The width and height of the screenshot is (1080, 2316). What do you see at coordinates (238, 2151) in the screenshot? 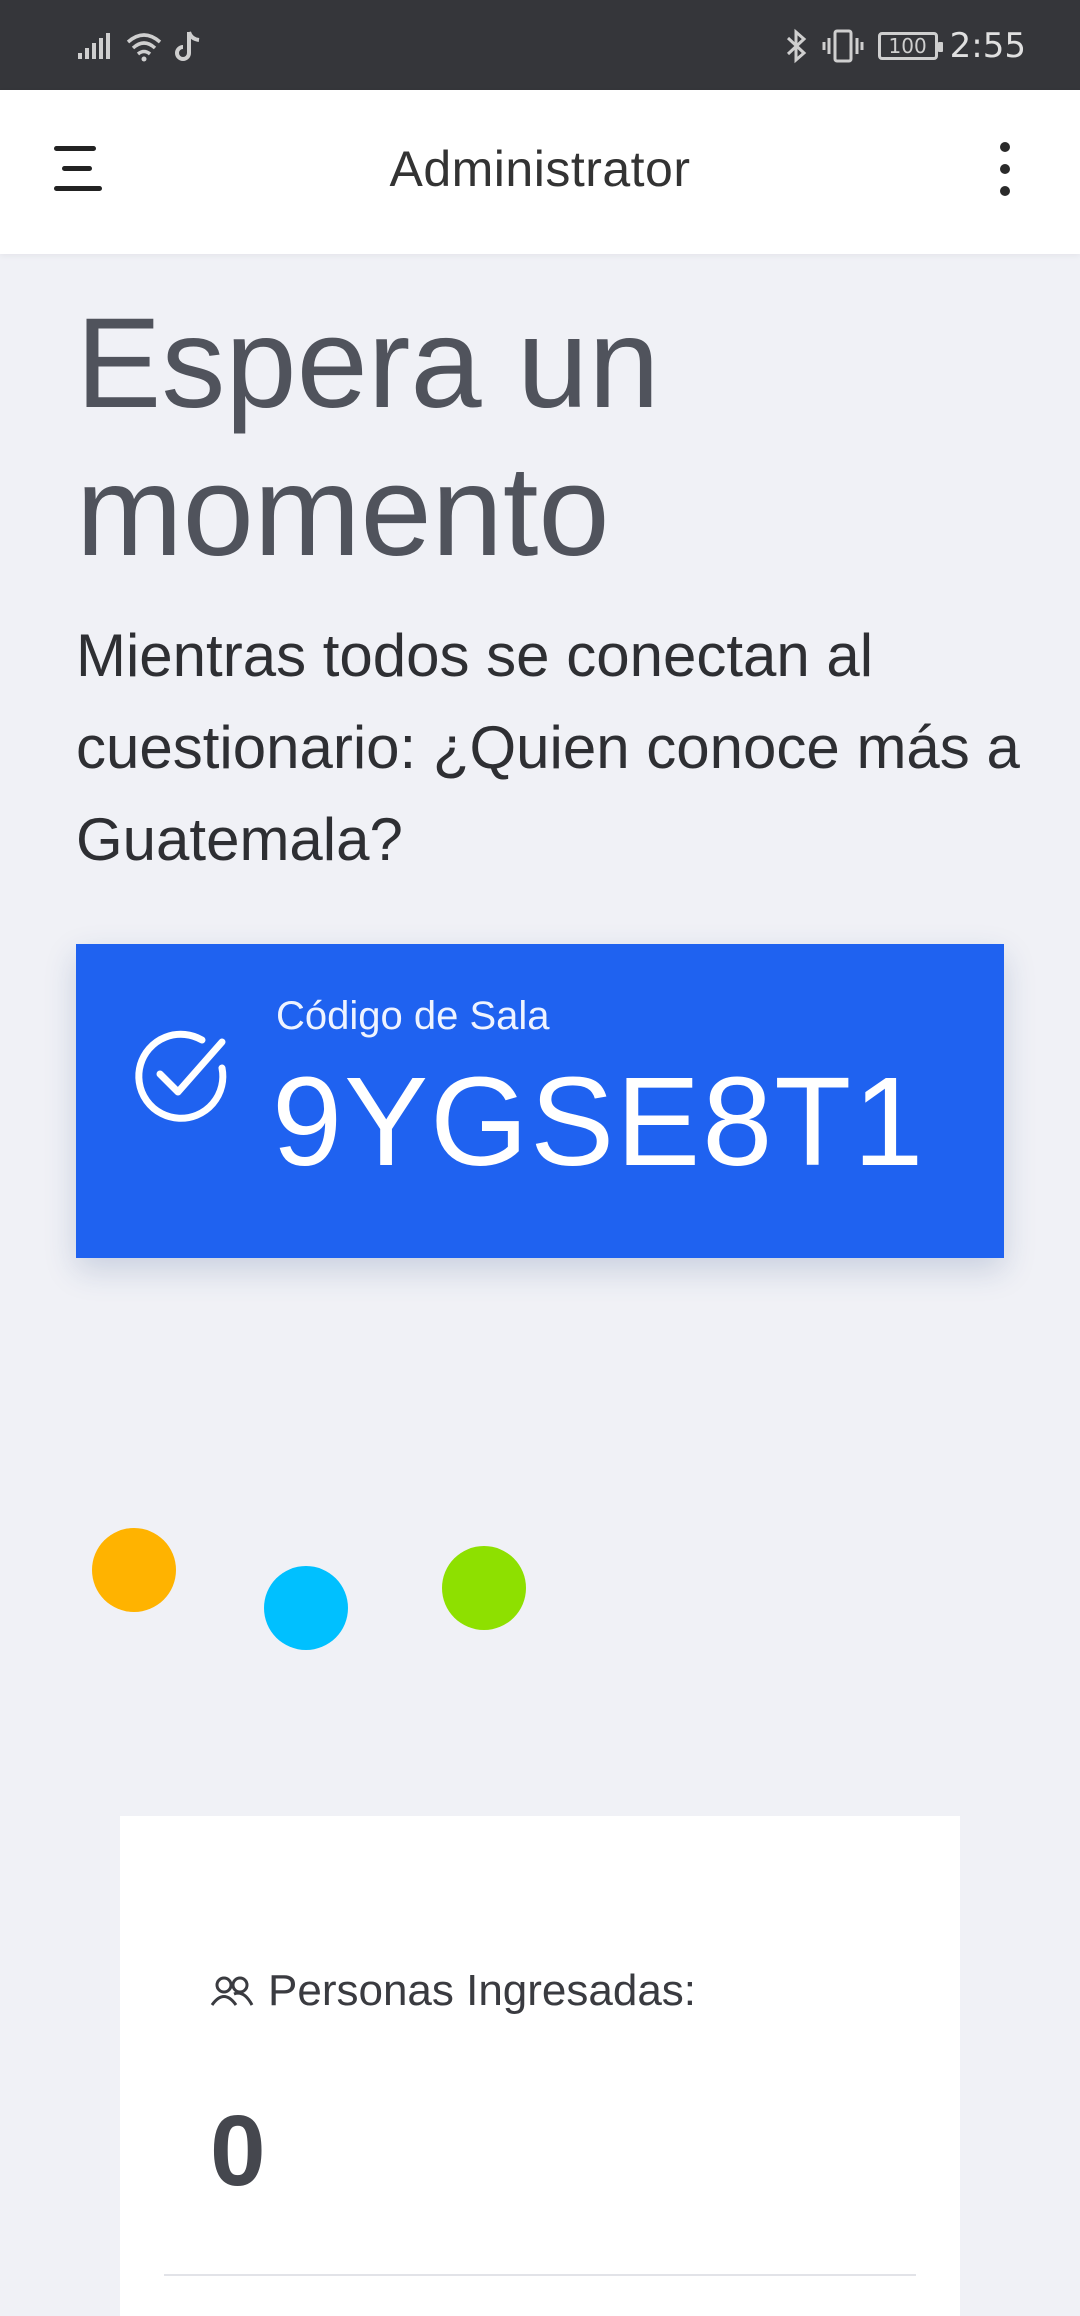
I see `participants-count: 0` at bounding box center [238, 2151].